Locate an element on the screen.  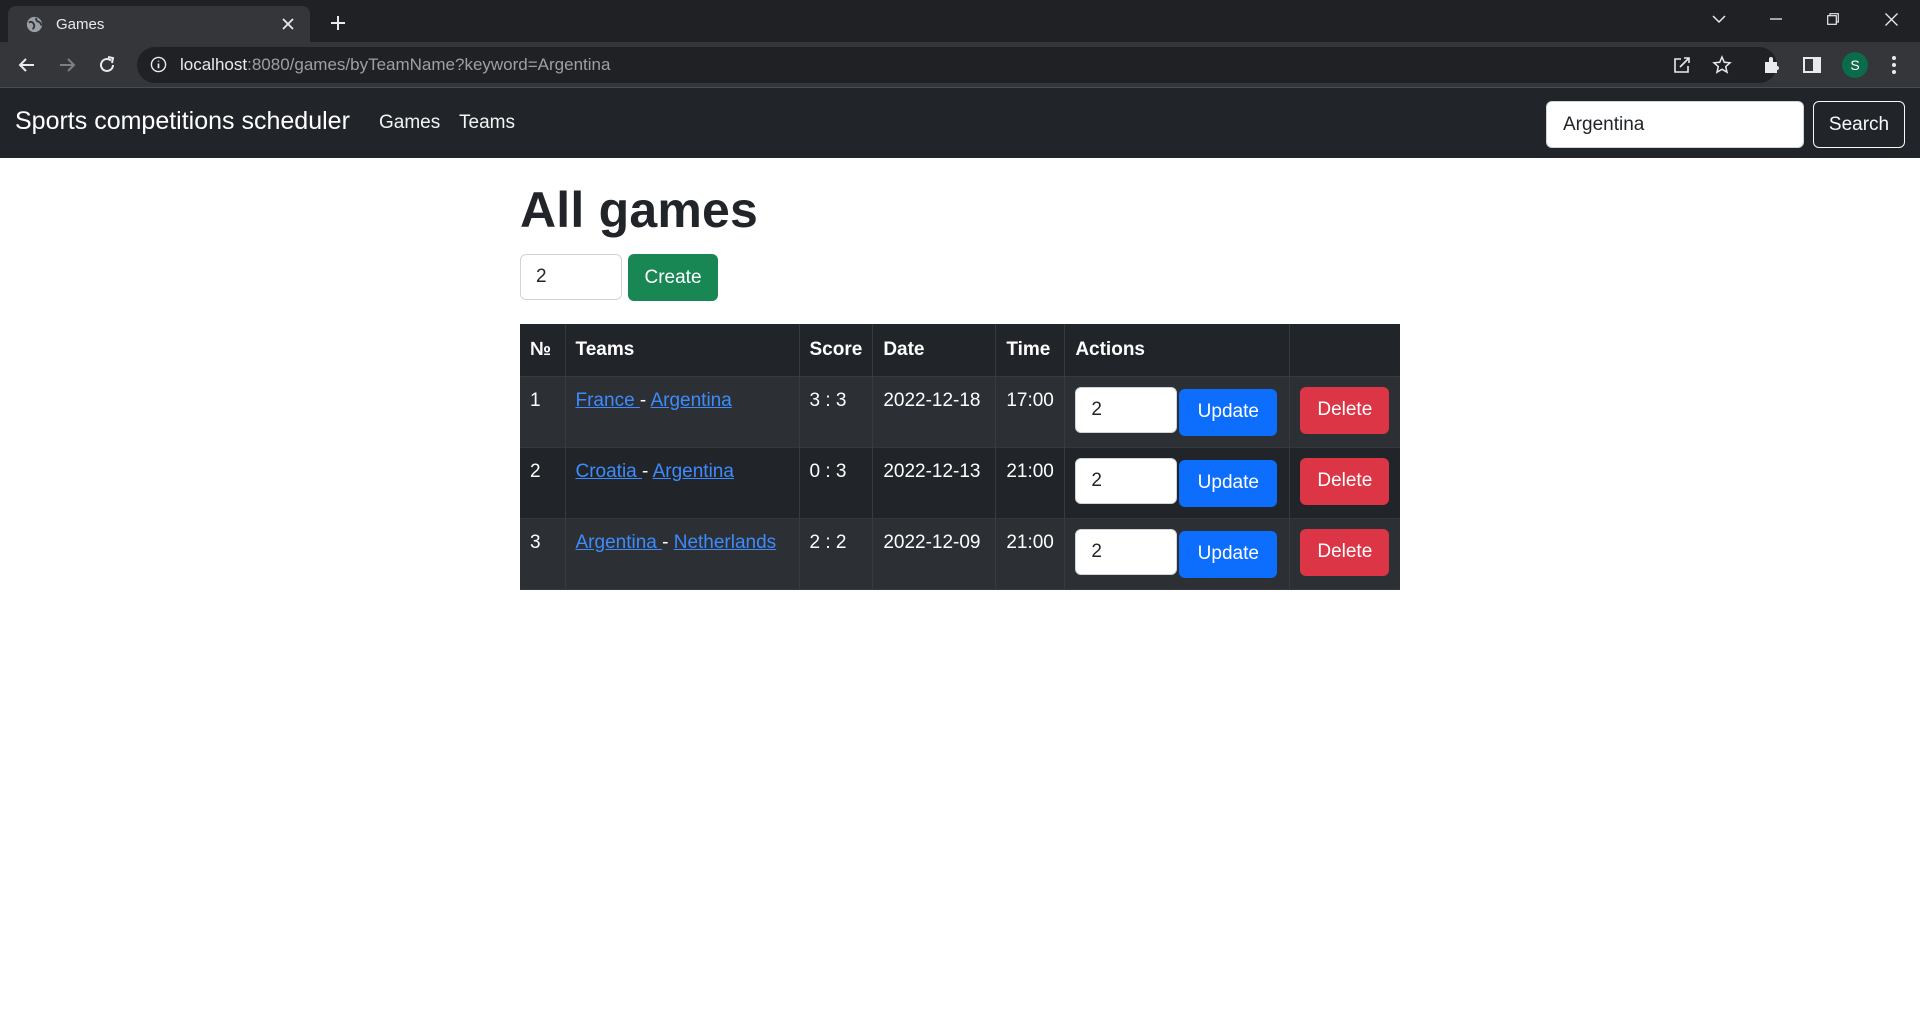
row-teams: Argentina - Netherlands is located at coordinates (681, 554).